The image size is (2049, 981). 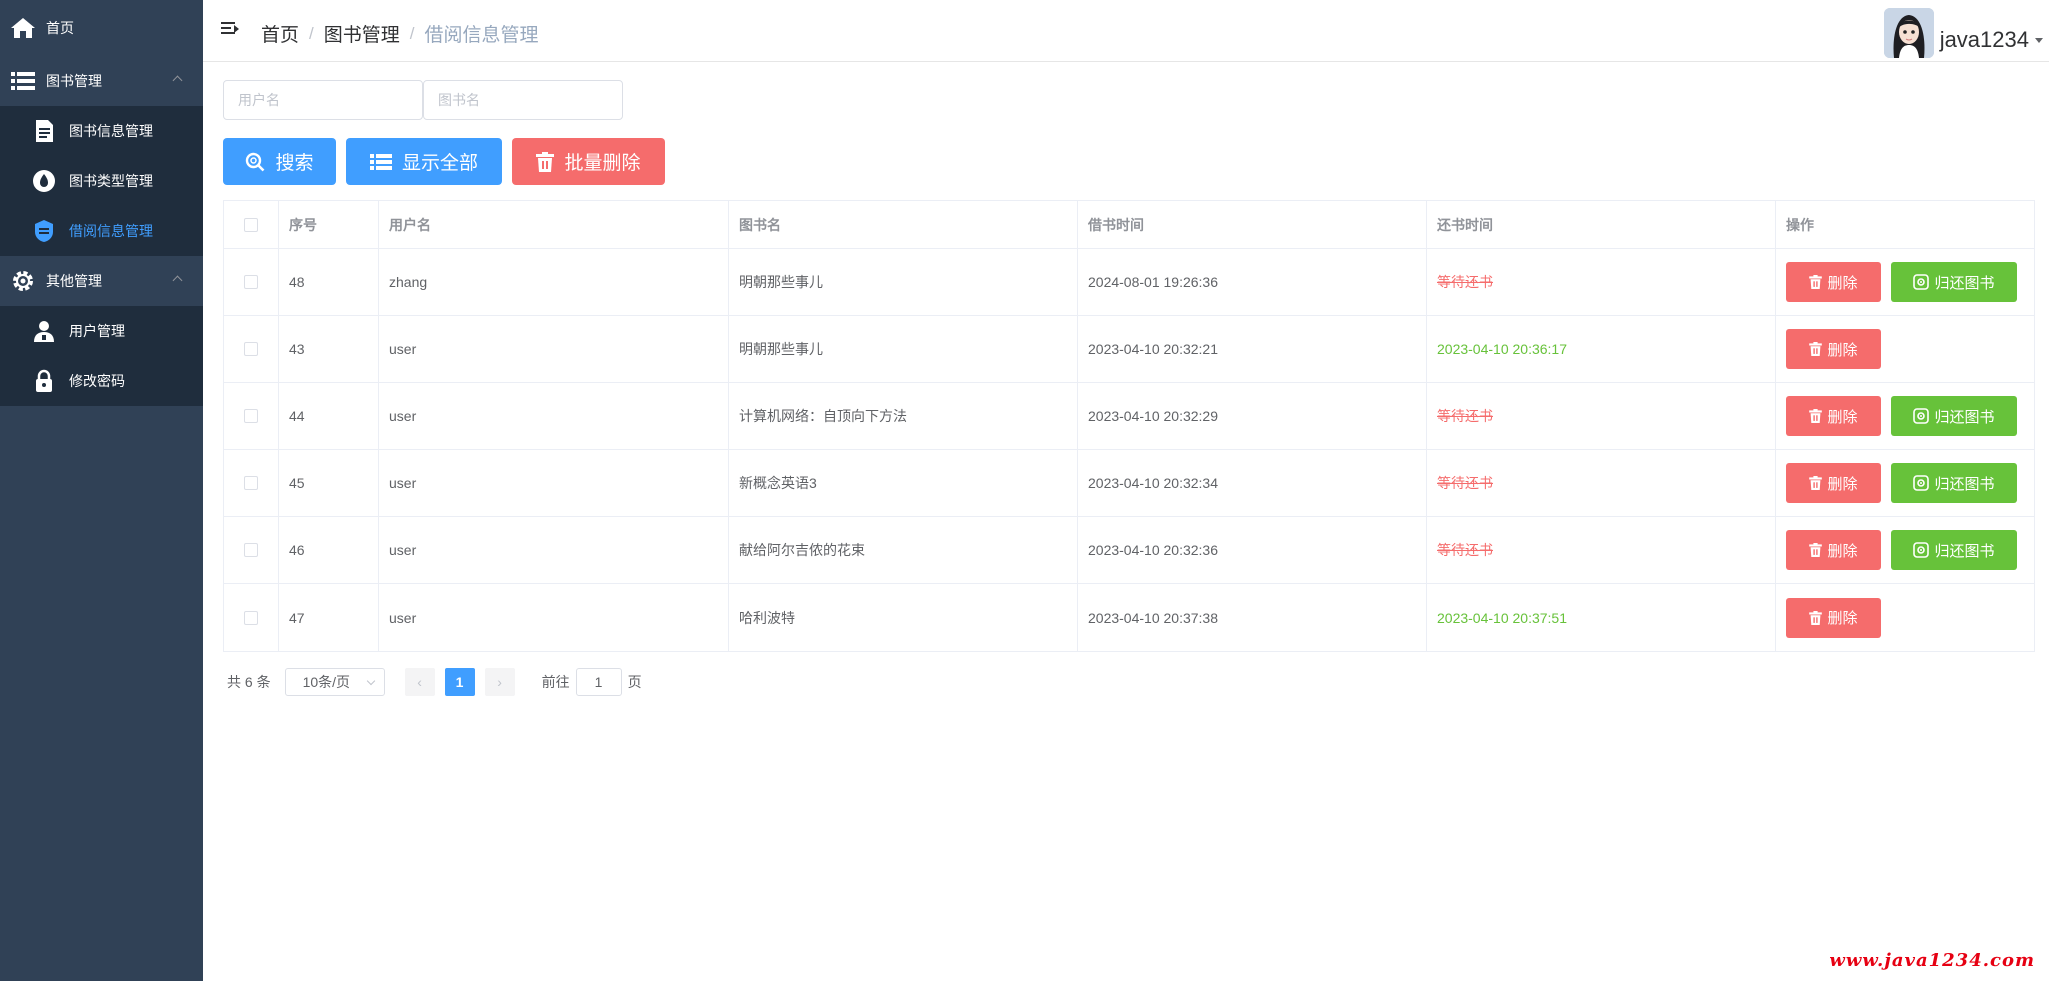 What do you see at coordinates (1932, 960) in the screenshot?
I see `watermark: www.java1234.com` at bounding box center [1932, 960].